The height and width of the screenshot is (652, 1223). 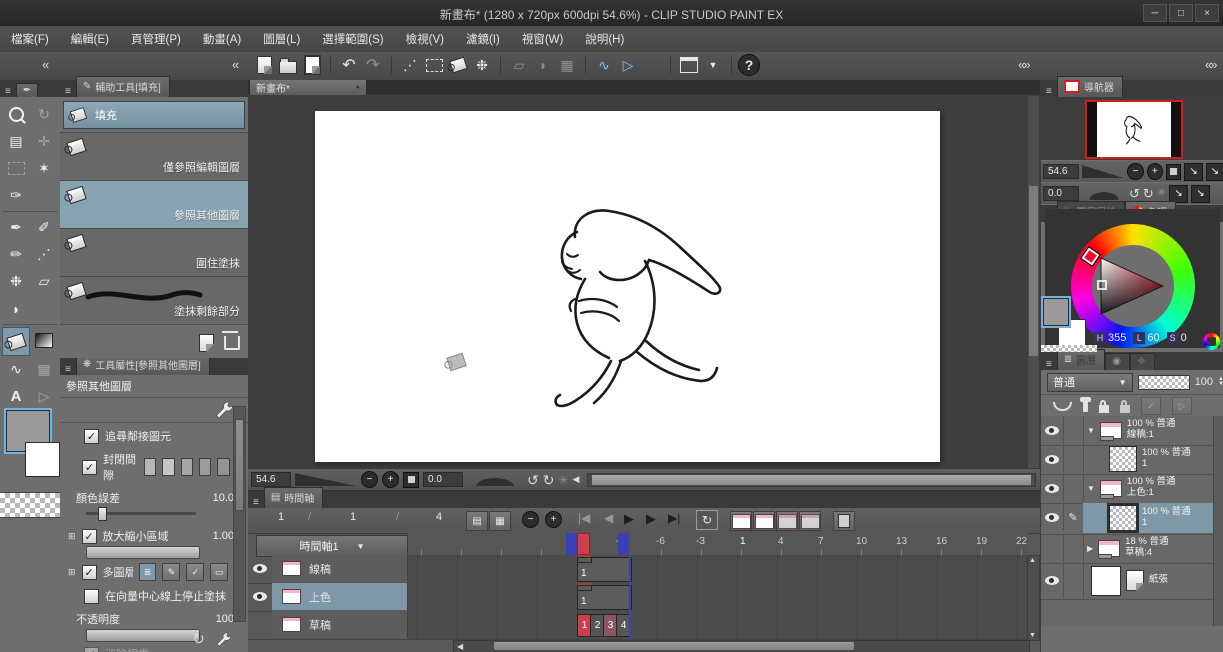 What do you see at coordinates (608, 518) in the screenshot?
I see `previous-frame-button: ◀` at bounding box center [608, 518].